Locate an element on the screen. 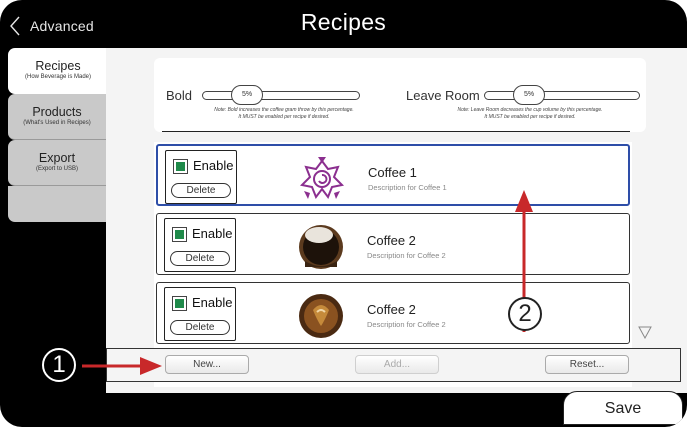 The width and height of the screenshot is (687, 427). sidebar-filler is located at coordinates (57, 204).